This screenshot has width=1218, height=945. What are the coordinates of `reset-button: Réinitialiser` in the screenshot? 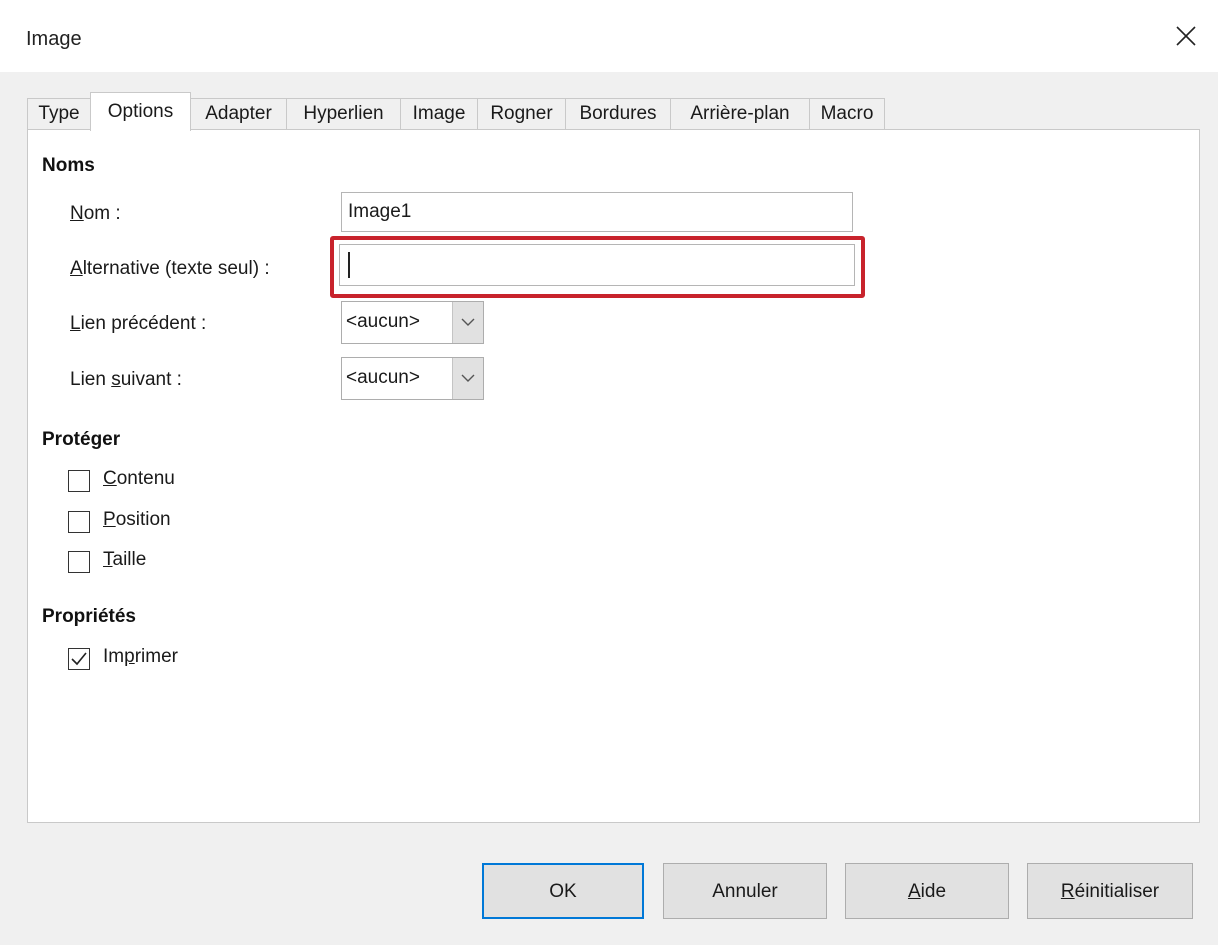 It's located at (1110, 891).